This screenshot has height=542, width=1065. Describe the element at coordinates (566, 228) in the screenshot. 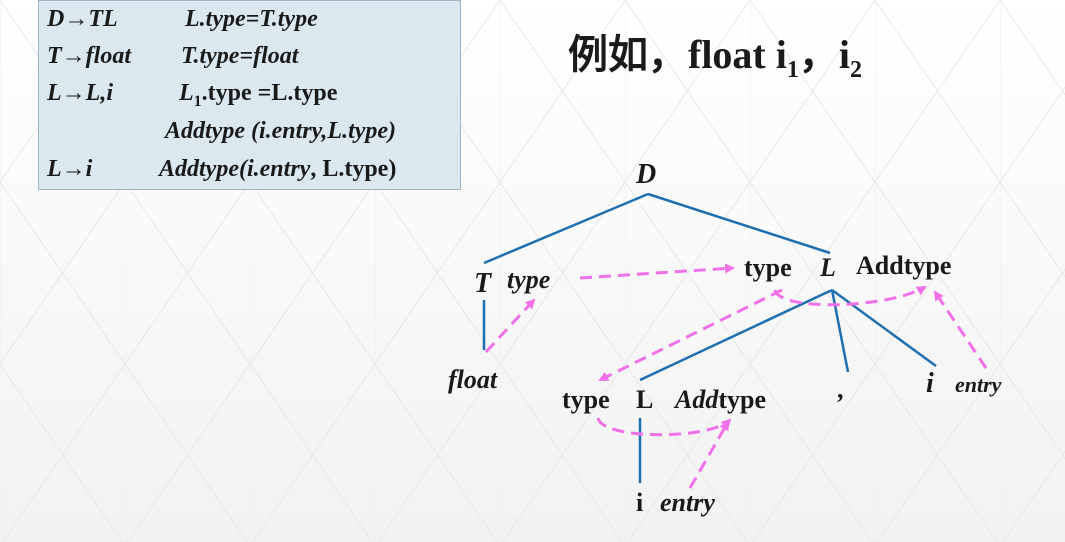

I see `edge-d-t` at that location.